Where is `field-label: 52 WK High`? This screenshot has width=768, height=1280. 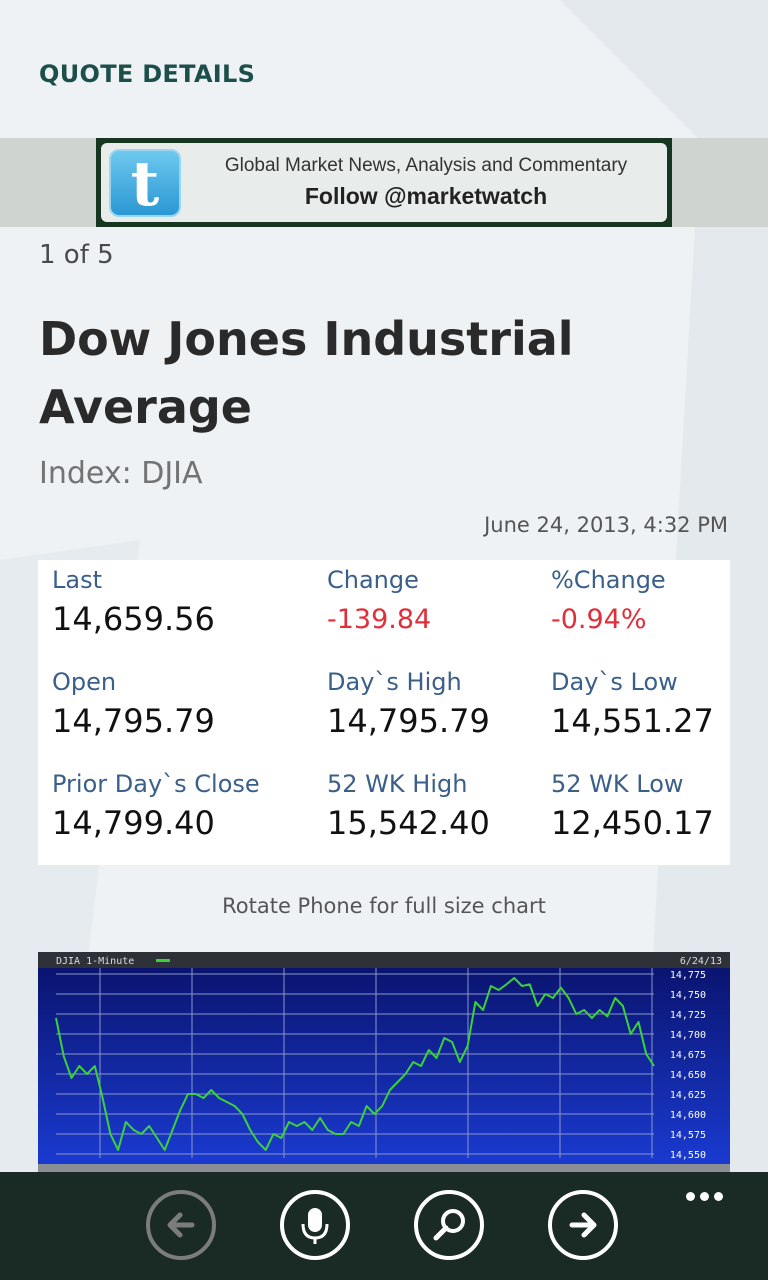
field-label: 52 WK High is located at coordinates (397, 784).